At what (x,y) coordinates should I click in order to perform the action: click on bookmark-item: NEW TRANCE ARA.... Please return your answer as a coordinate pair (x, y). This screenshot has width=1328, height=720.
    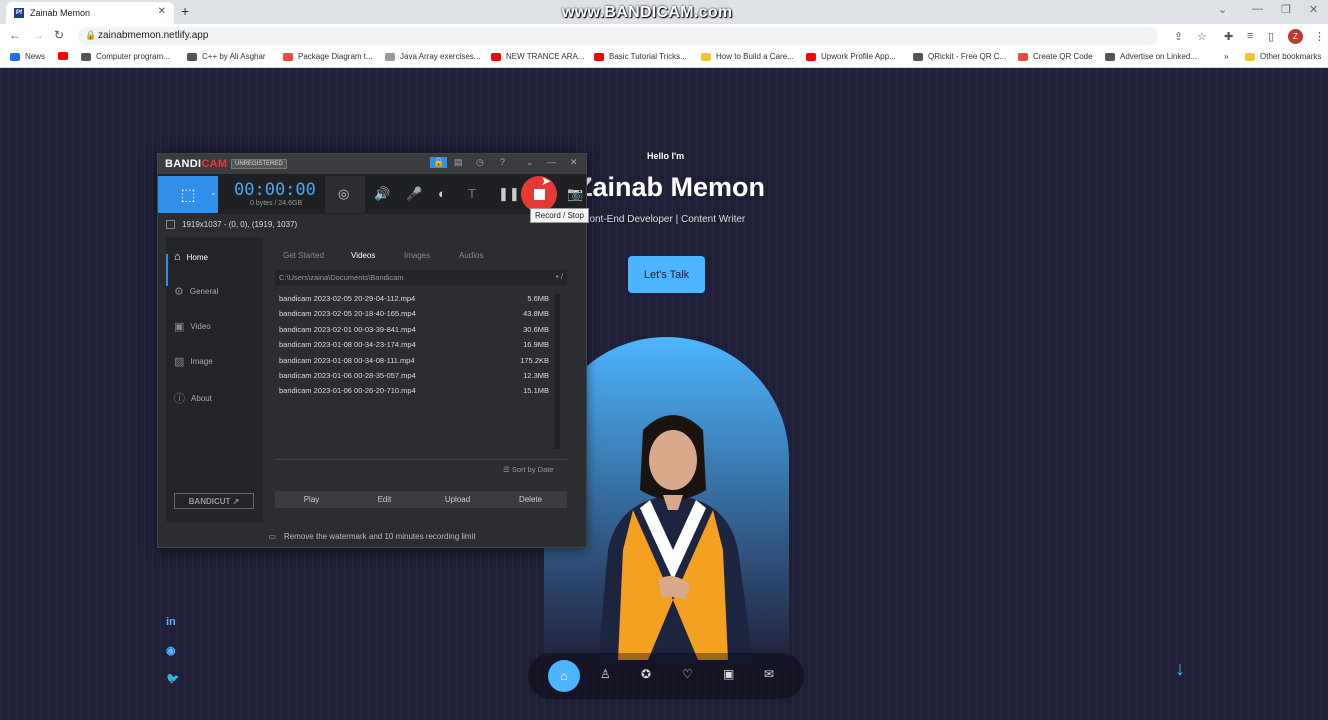
    Looking at the image, I should click on (538, 56).